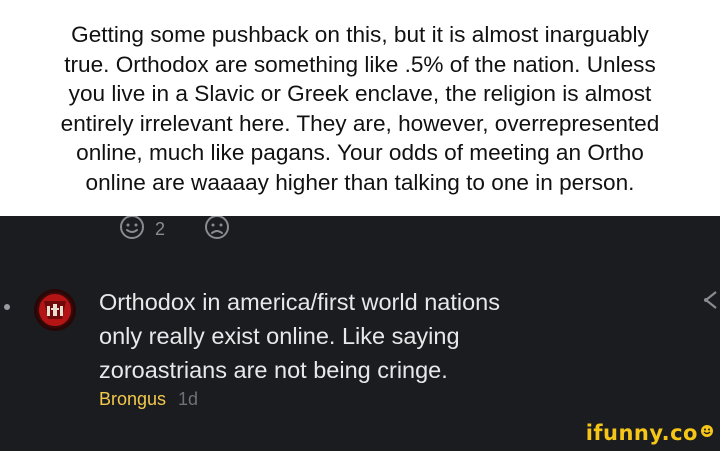 The image size is (720, 451). I want to click on watermark-text: ifunny.co, so click(641, 433).